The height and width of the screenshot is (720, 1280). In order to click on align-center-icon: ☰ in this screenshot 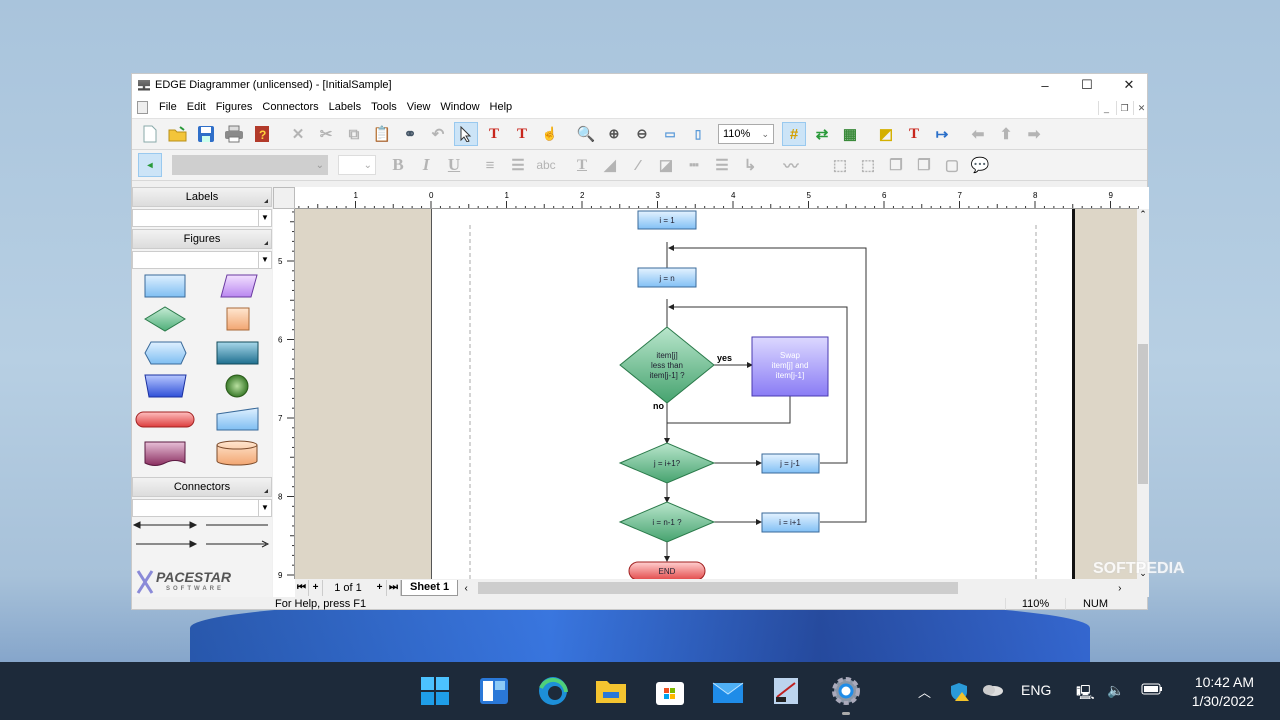, I will do `click(518, 165)`.